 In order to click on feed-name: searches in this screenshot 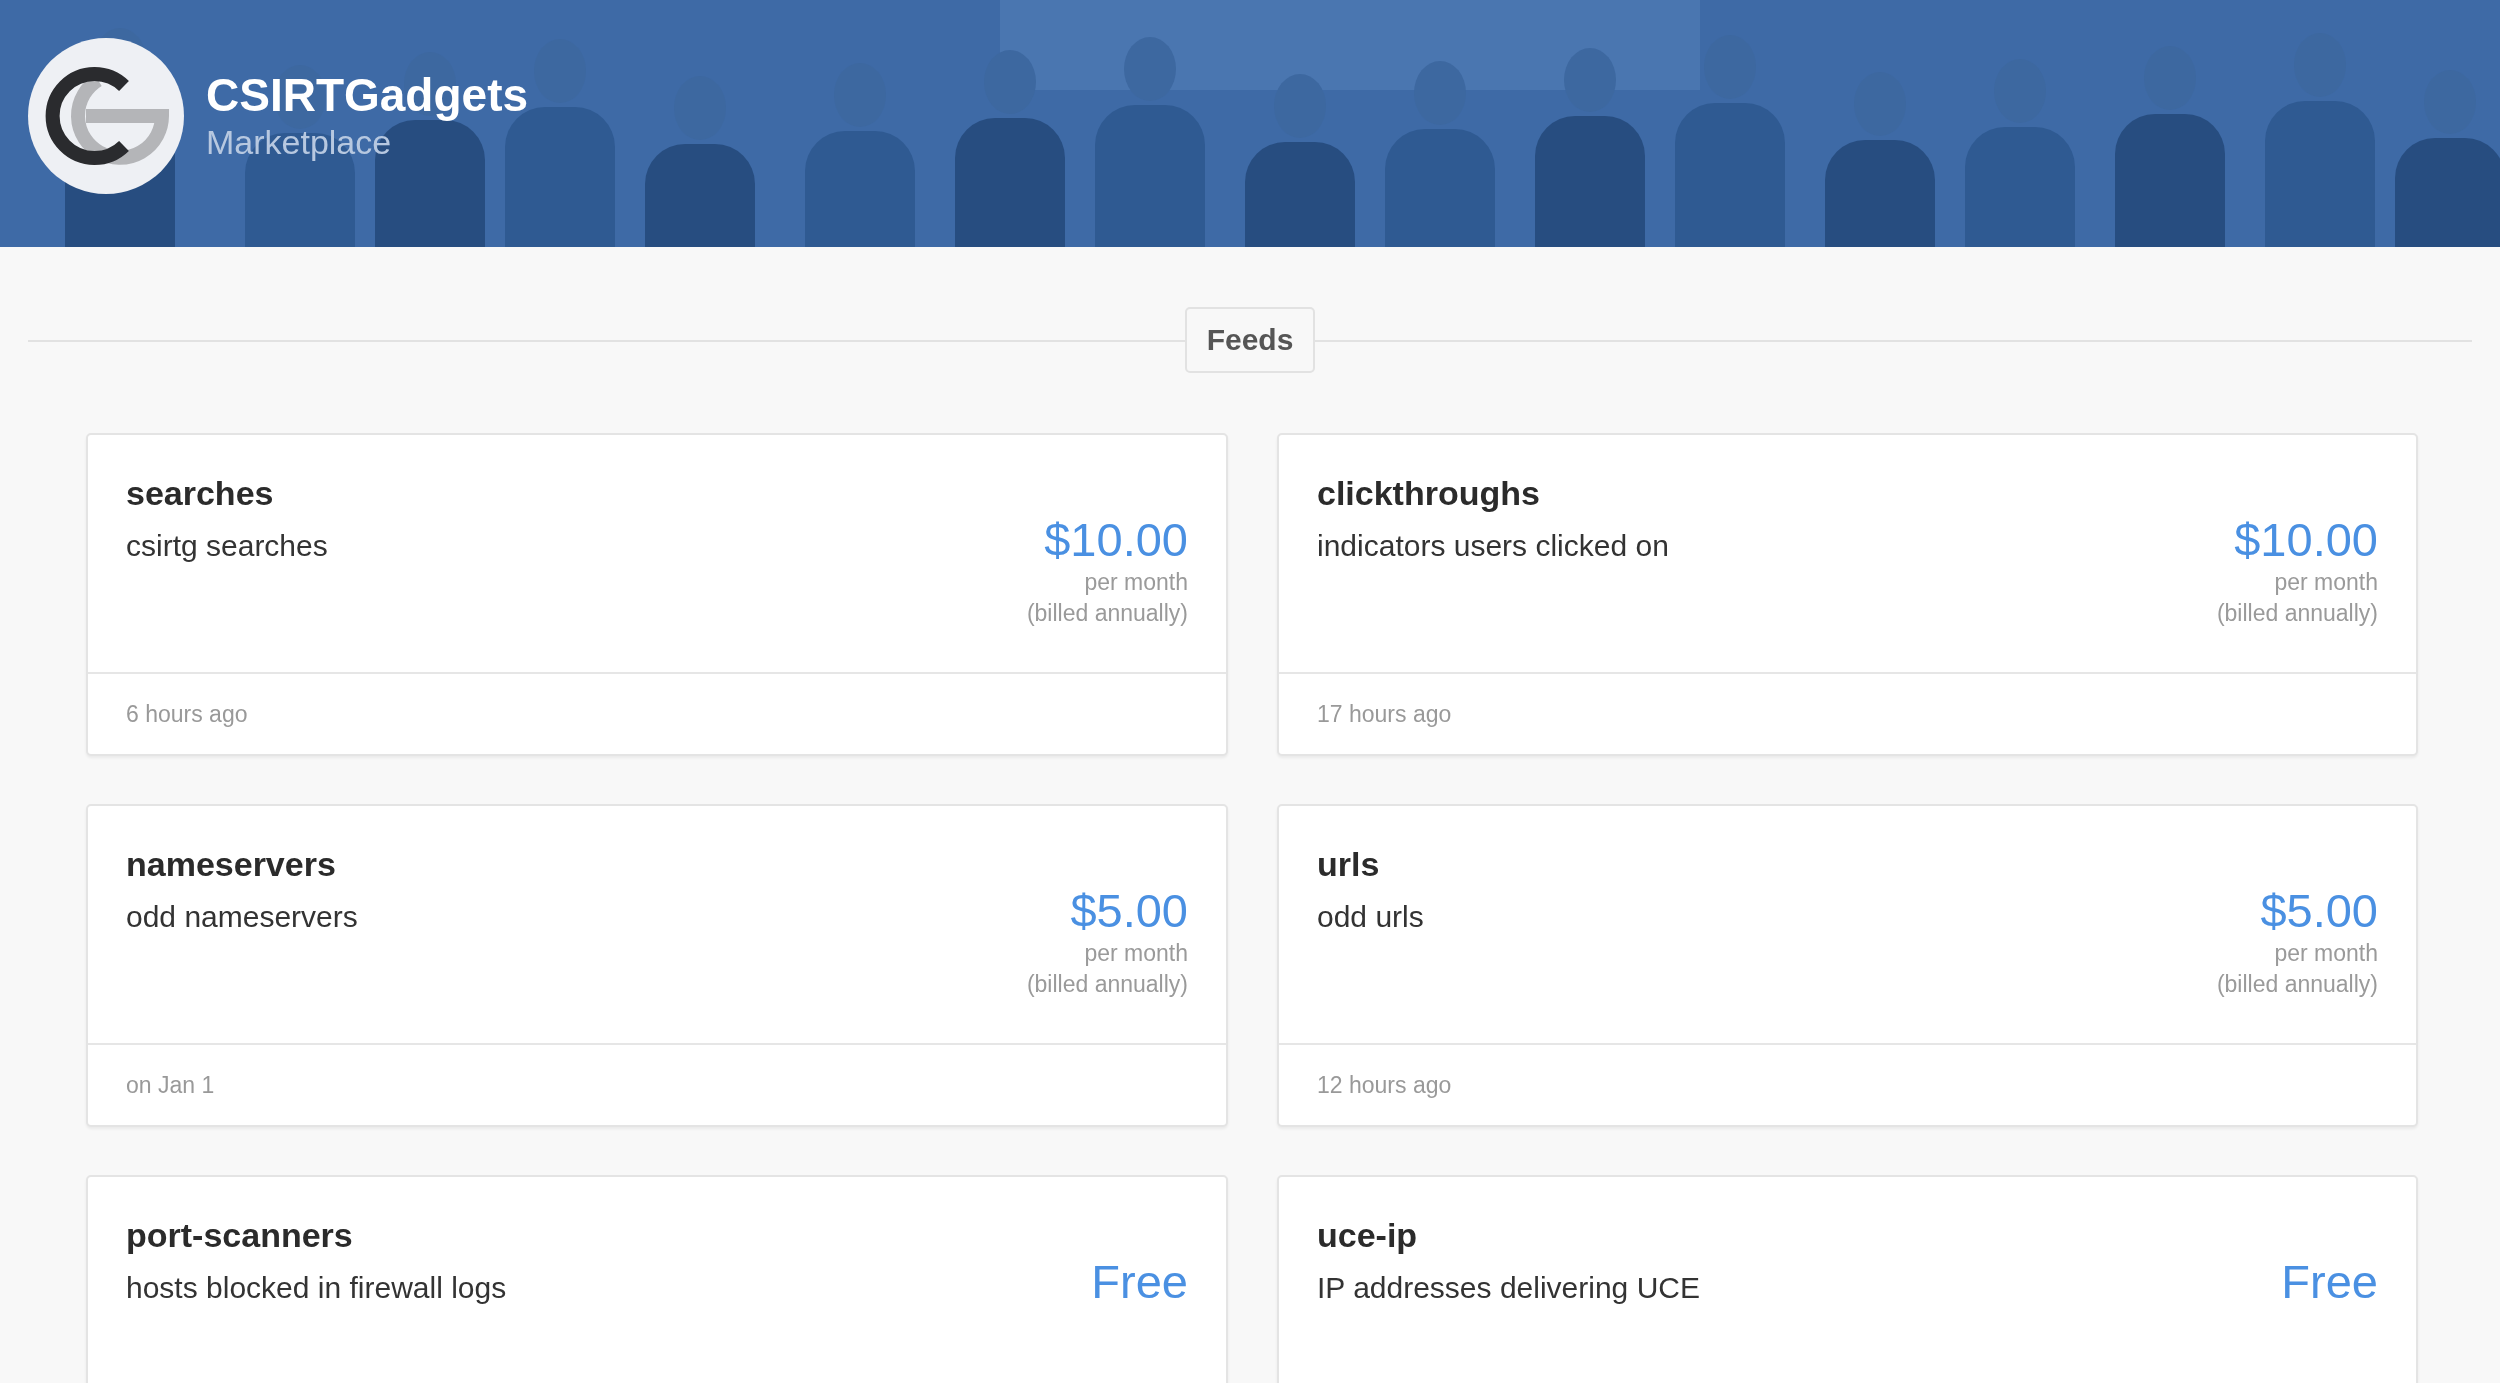, I will do `click(227, 493)`.